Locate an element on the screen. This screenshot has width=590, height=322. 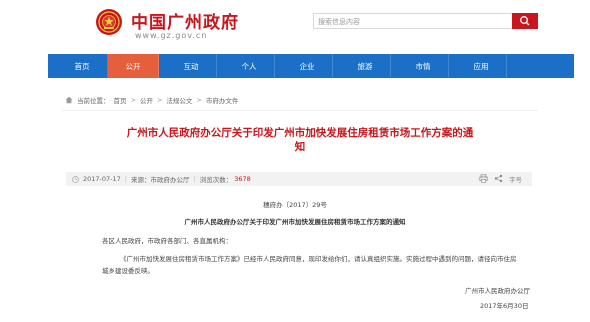
document-recipients: 各区人民政府，市政府各部门、各直属机构： is located at coordinates (167, 241).